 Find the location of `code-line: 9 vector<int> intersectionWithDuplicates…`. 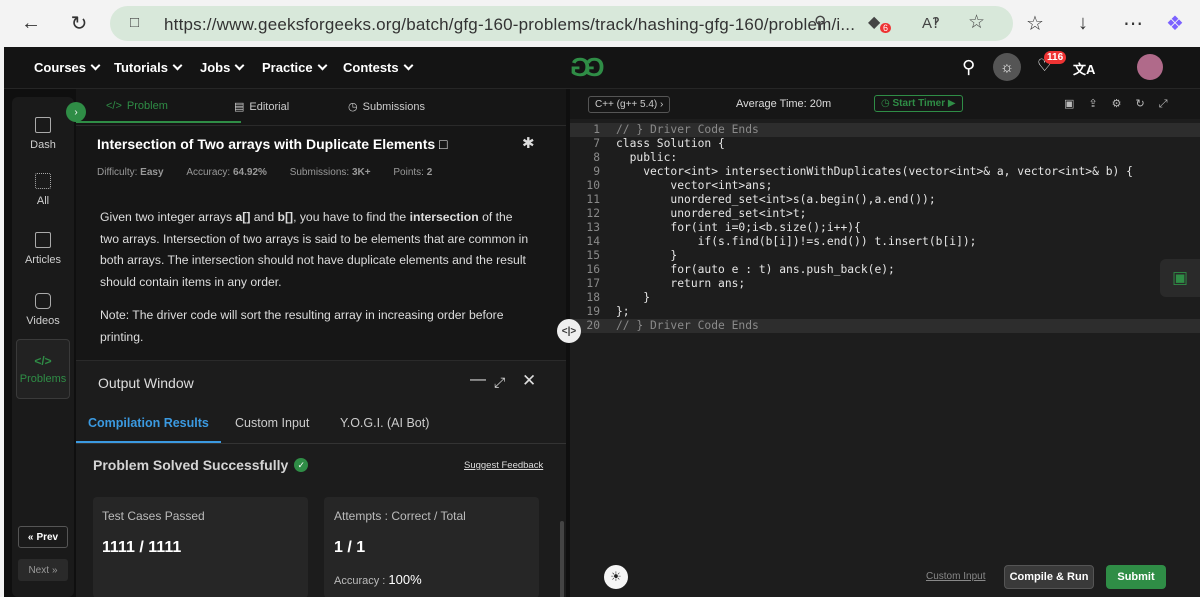

code-line: 9 vector<int> intersectionWithDuplicates… is located at coordinates (885, 172).